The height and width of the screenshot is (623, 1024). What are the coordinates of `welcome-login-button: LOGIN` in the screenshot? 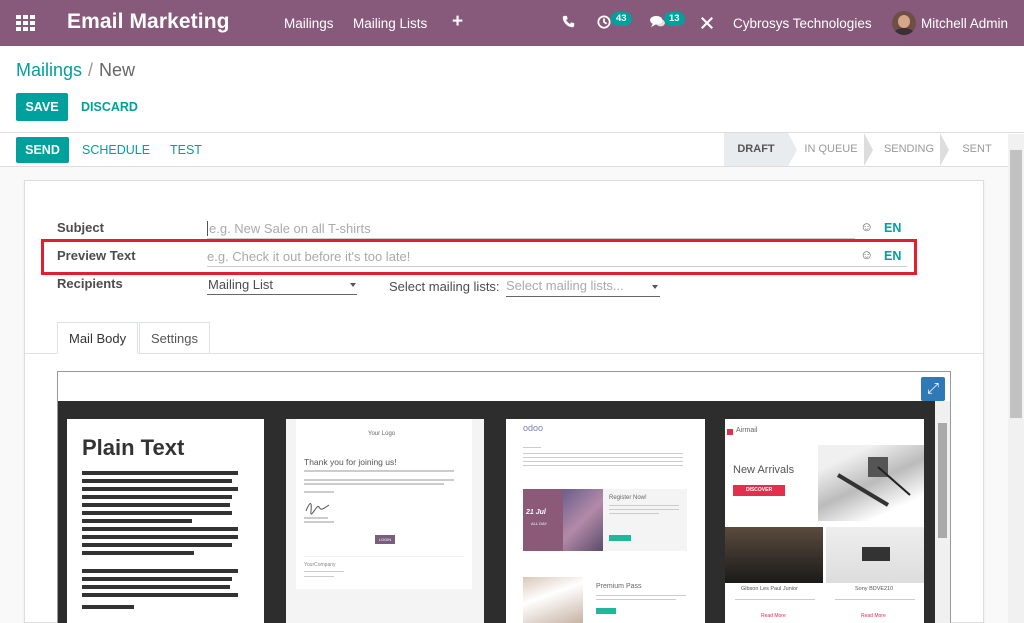 It's located at (385, 539).